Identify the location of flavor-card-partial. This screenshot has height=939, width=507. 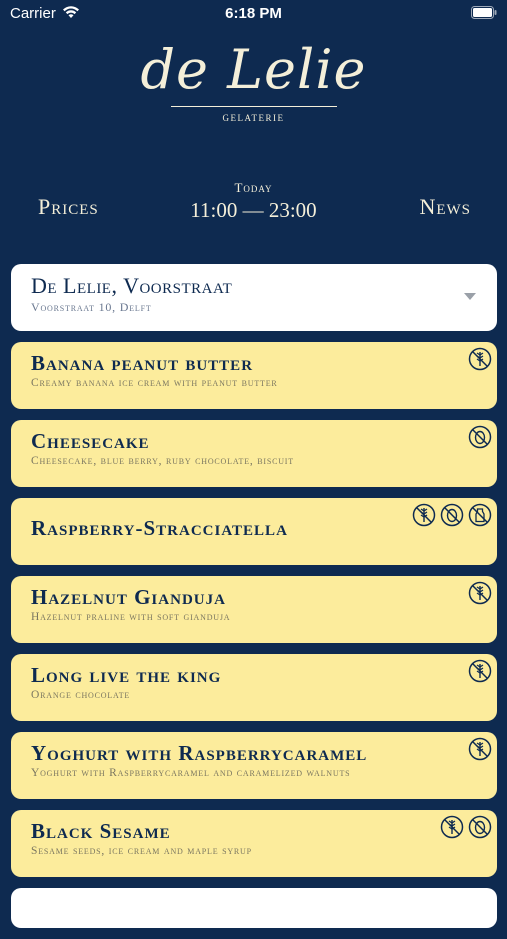
(254, 908).